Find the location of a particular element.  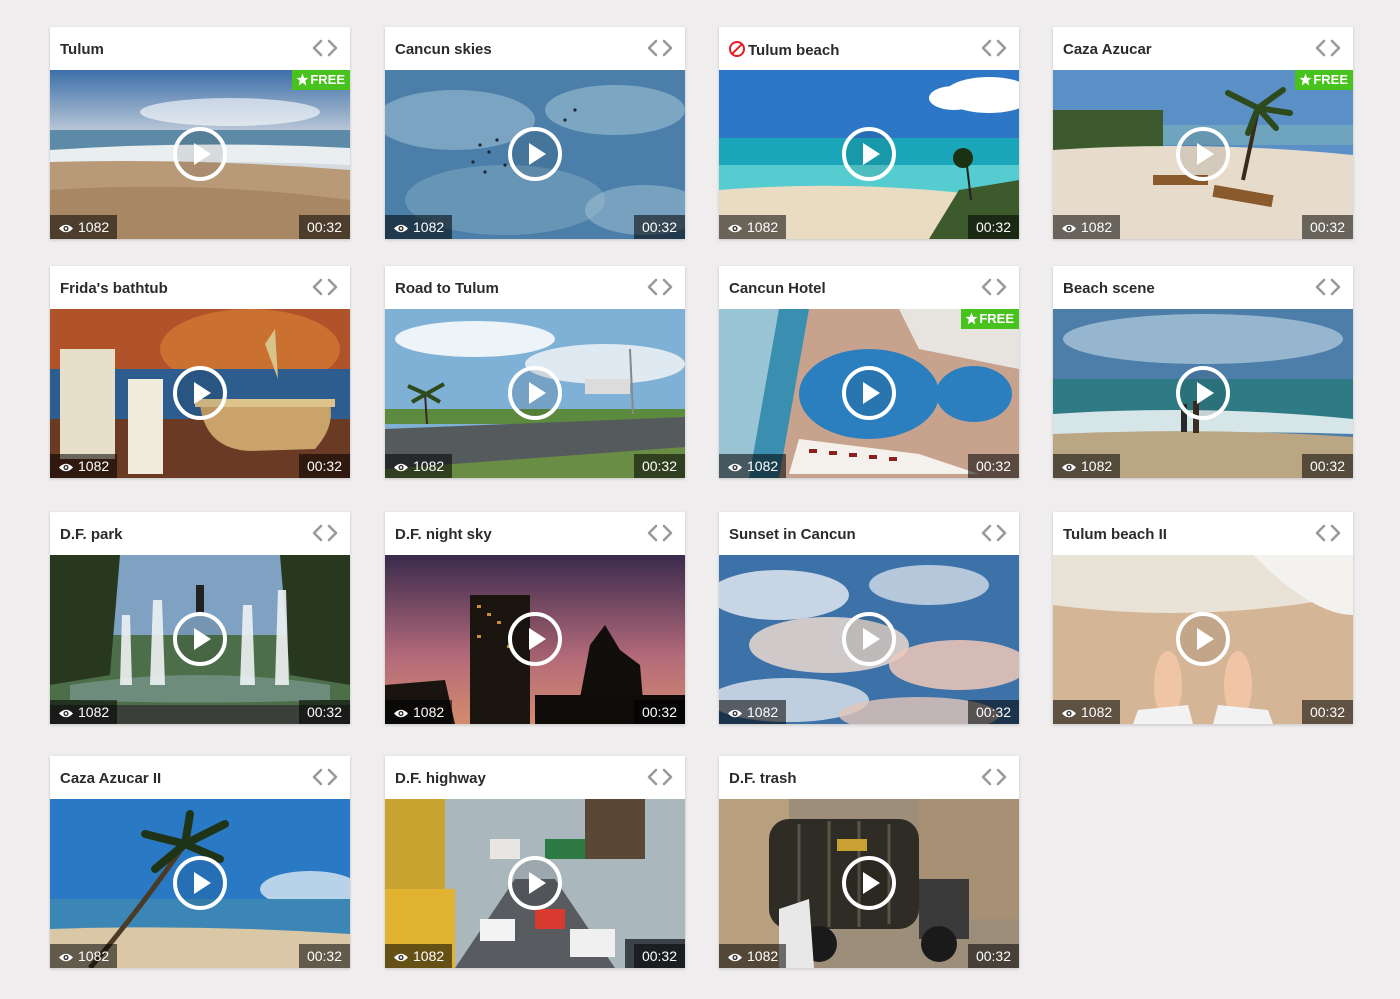

video-title: Cancun skies is located at coordinates (443, 49).